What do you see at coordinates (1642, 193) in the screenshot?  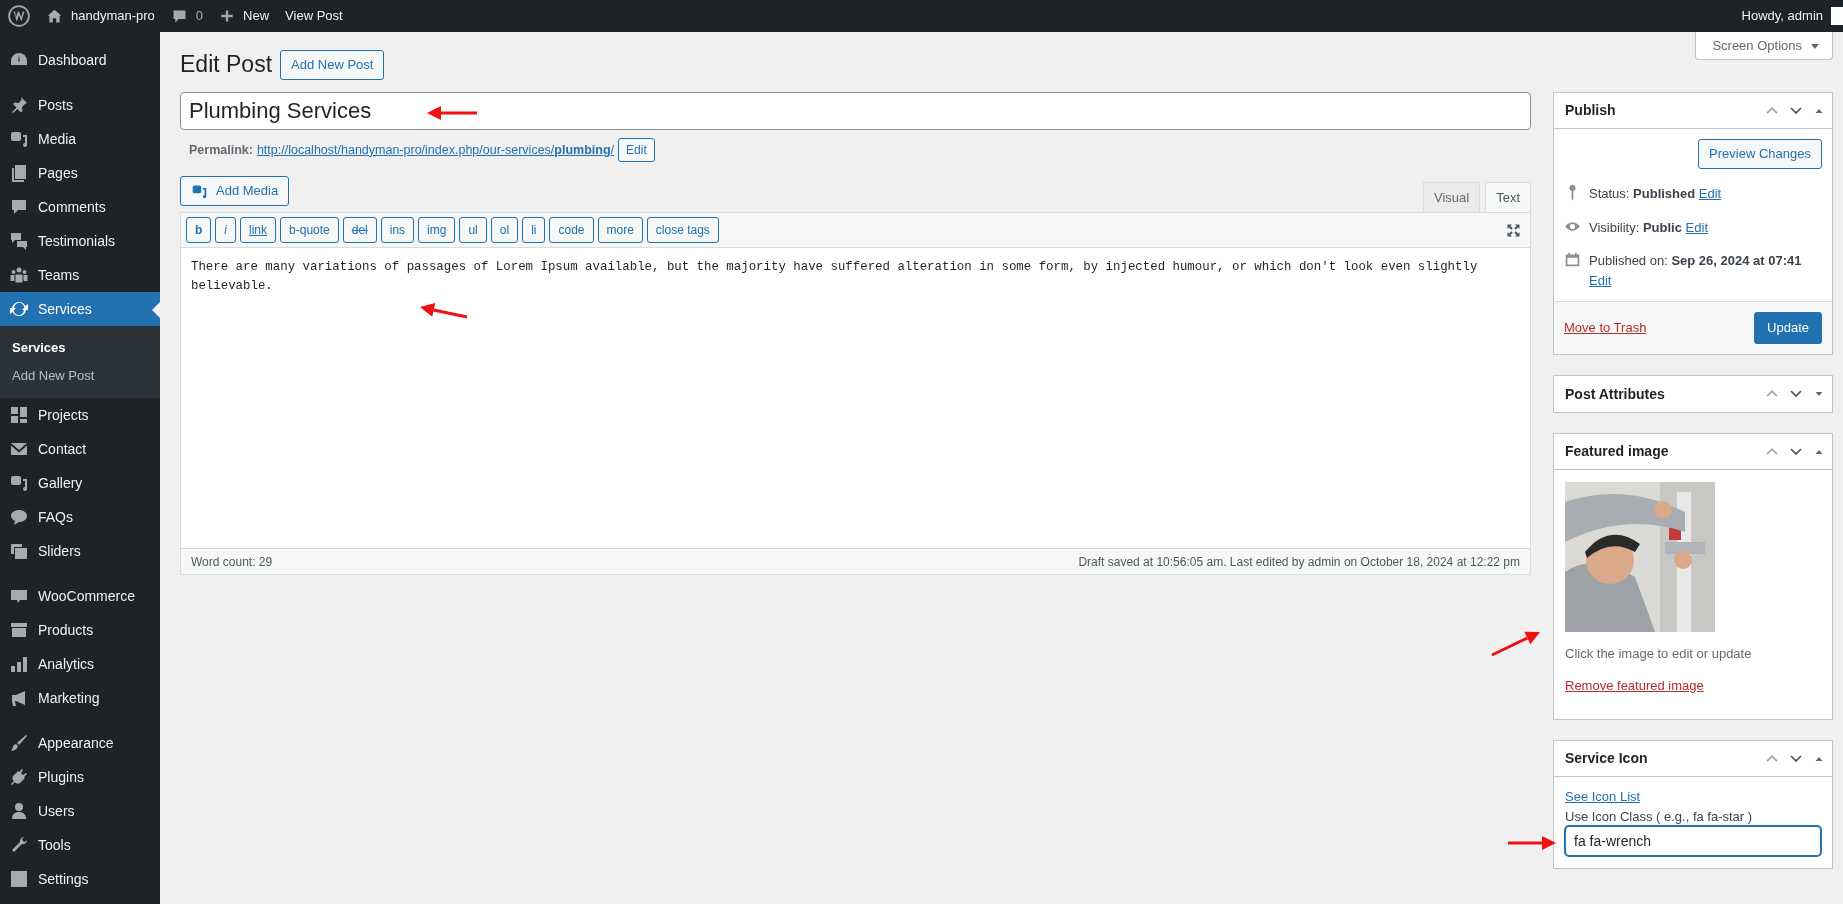 I see `publish-detail: Status: Published` at bounding box center [1642, 193].